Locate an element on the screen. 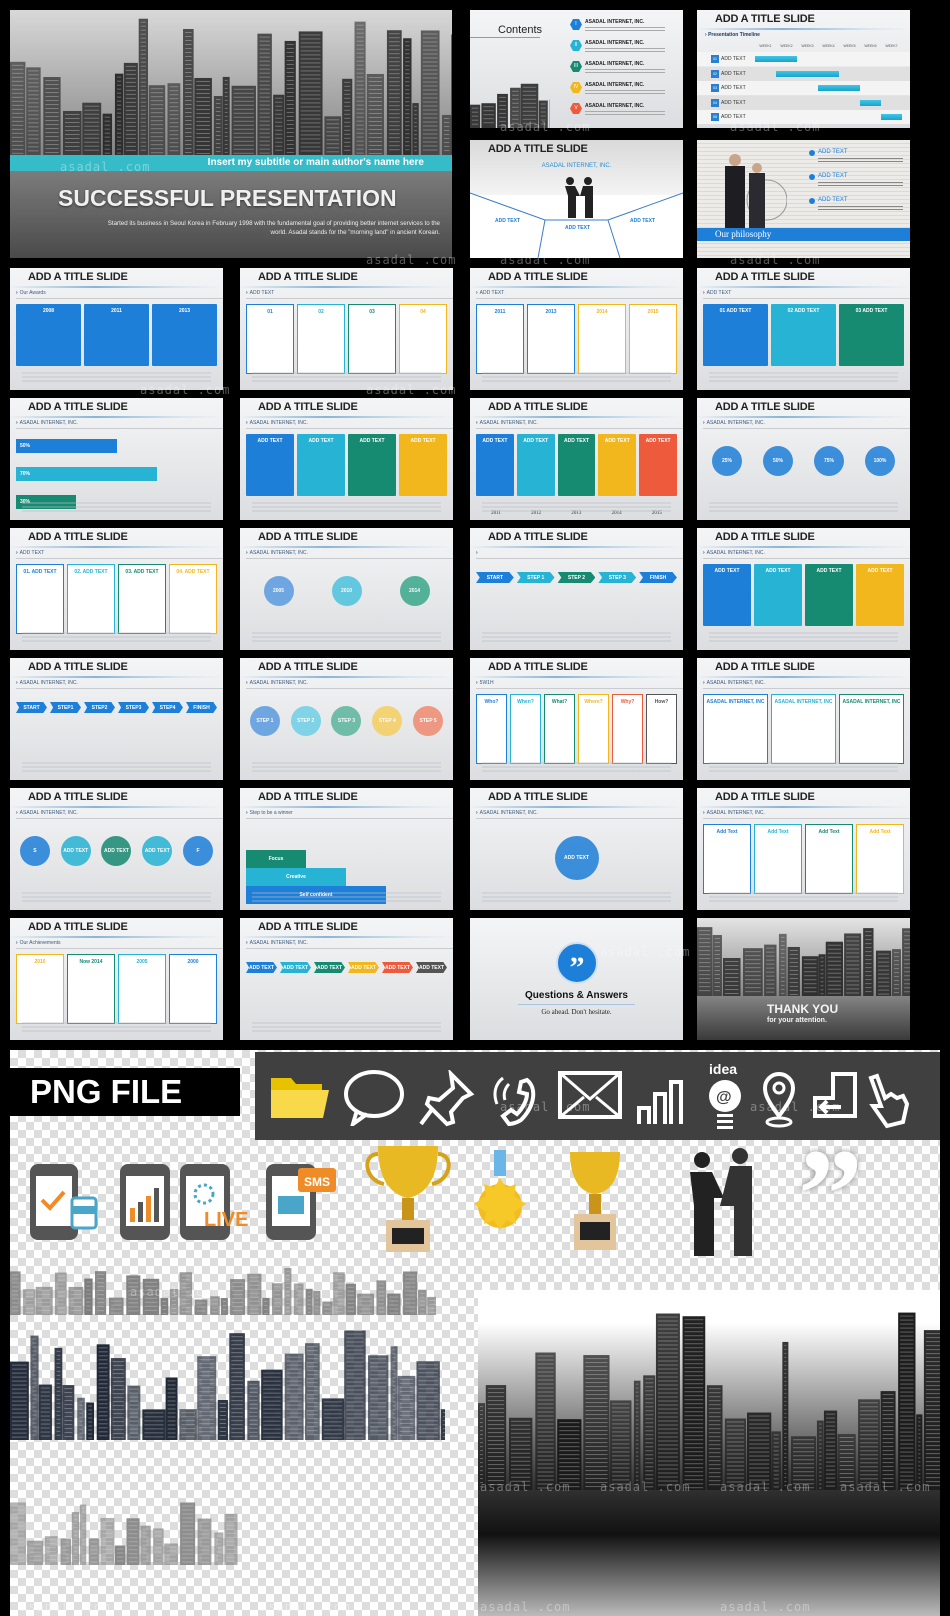 Image resolution: width=950 pixels, height=1616 pixels. quote-marks-icon: ” is located at coordinates (830, 1195).